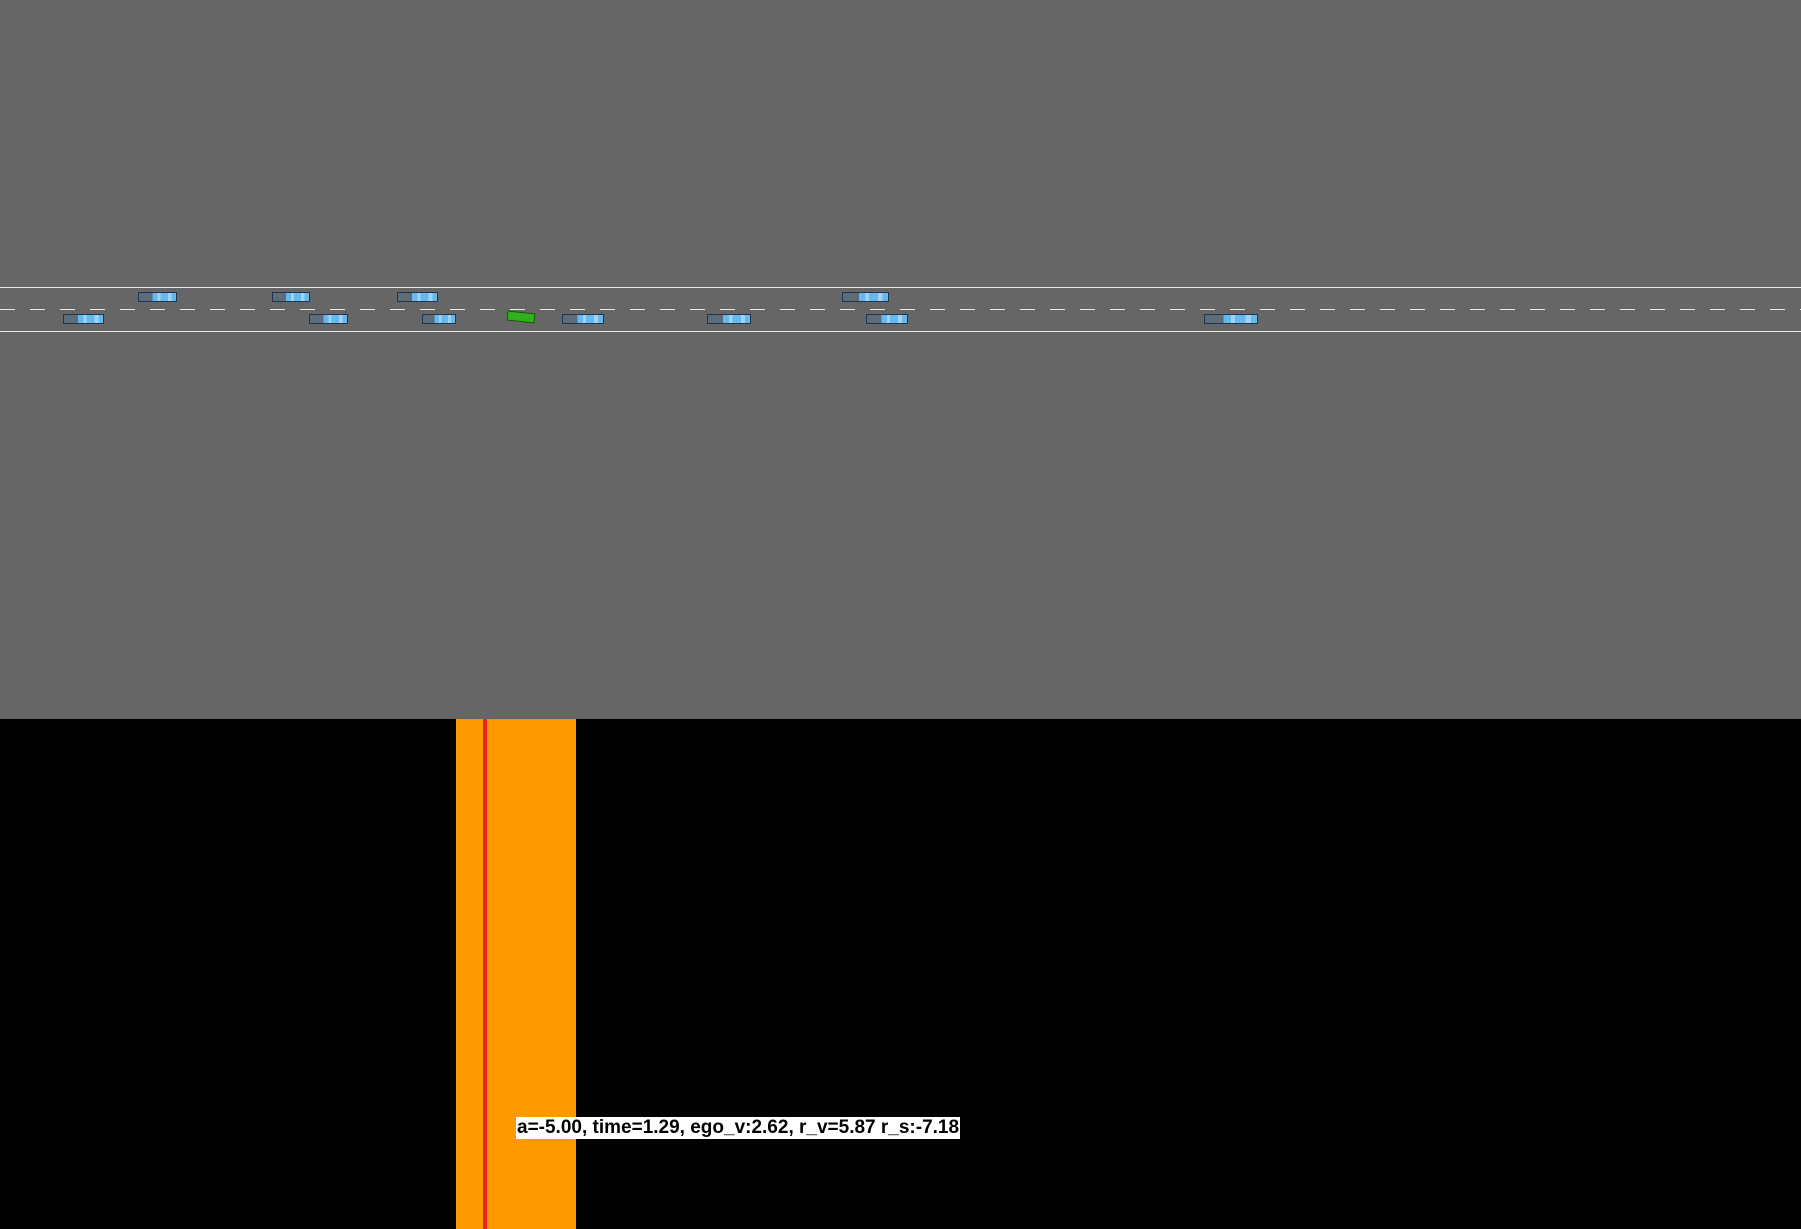 The height and width of the screenshot is (1229, 1801). I want to click on position-marker, so click(485, 974).